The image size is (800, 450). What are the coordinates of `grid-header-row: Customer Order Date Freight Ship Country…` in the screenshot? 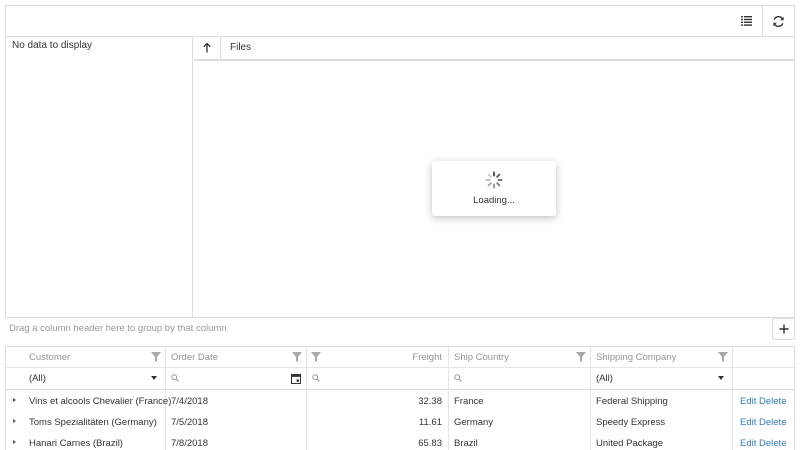 It's located at (400, 357).